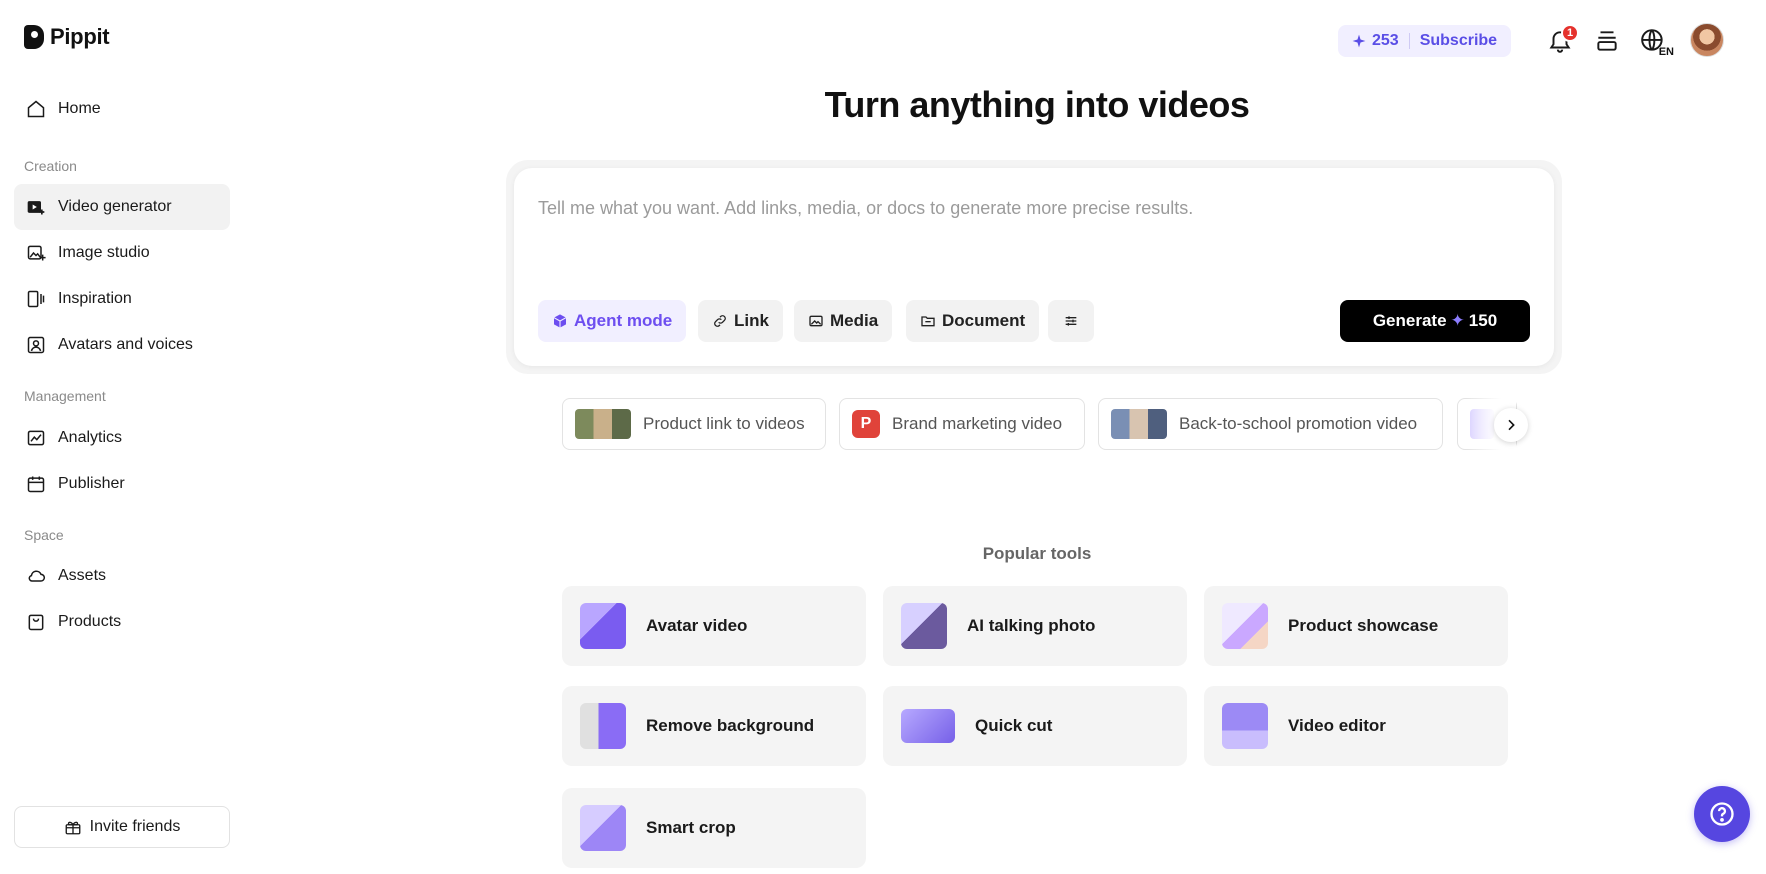  Describe the element at coordinates (1245, 726) in the screenshot. I see `video-editor-thumbnail` at that location.